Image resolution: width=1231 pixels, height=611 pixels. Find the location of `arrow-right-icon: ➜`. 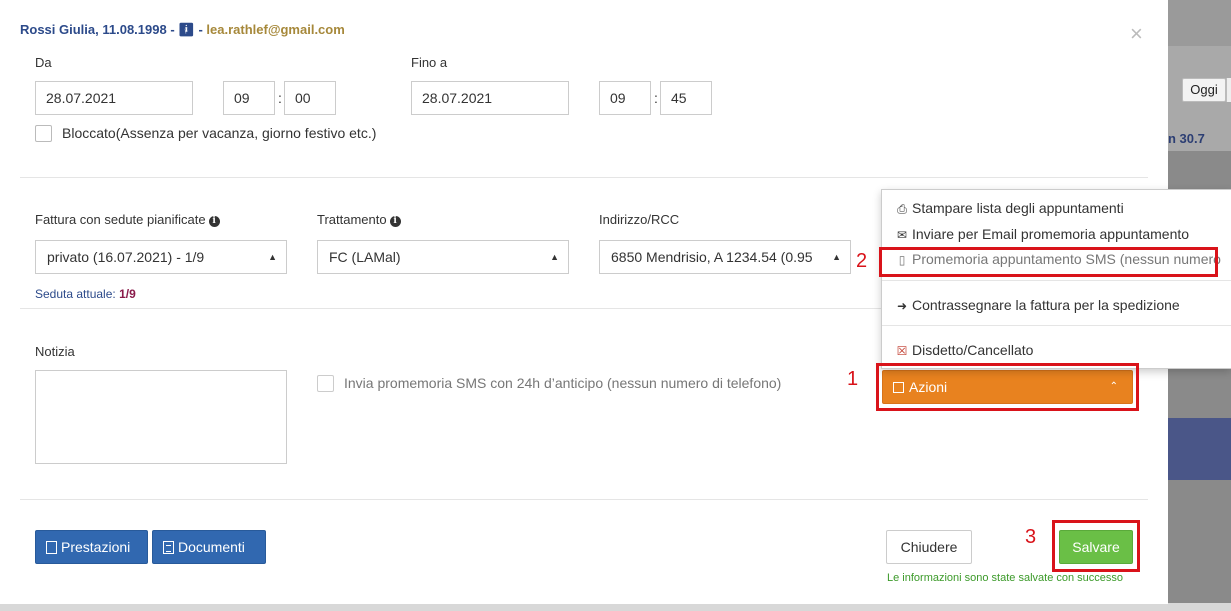

arrow-right-icon: ➜ is located at coordinates (902, 306).